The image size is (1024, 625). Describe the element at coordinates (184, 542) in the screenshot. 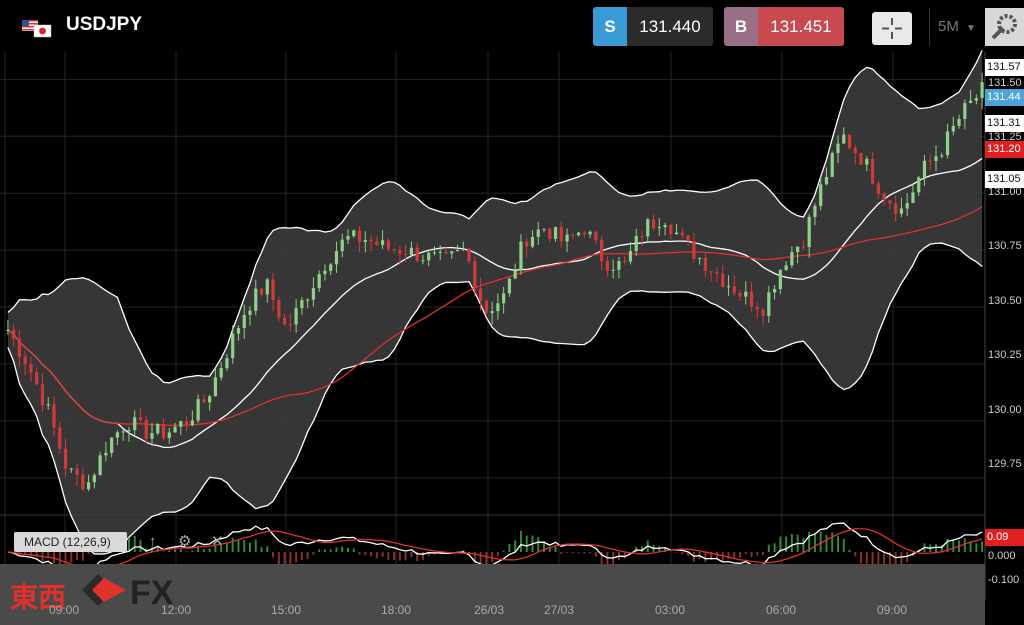

I see `gear-icon: ⚙` at that location.